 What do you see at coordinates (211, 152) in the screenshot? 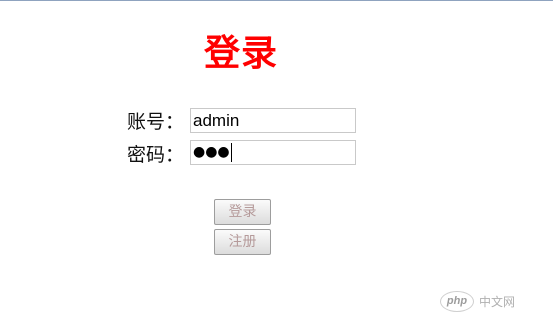
I see `password-mask: ●●●` at bounding box center [211, 152].